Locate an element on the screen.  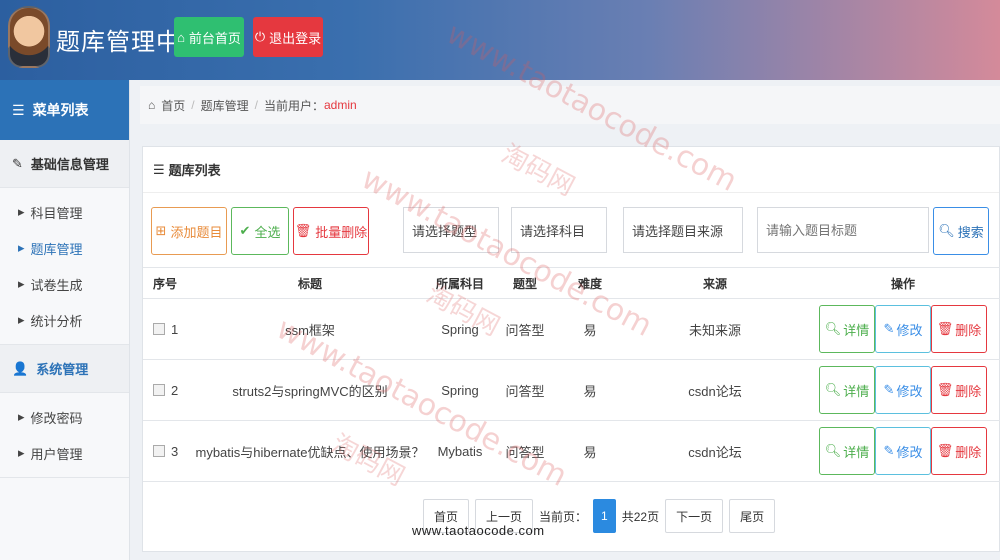
sidebar-item-label: 试卷生成 is located at coordinates (56, 285).